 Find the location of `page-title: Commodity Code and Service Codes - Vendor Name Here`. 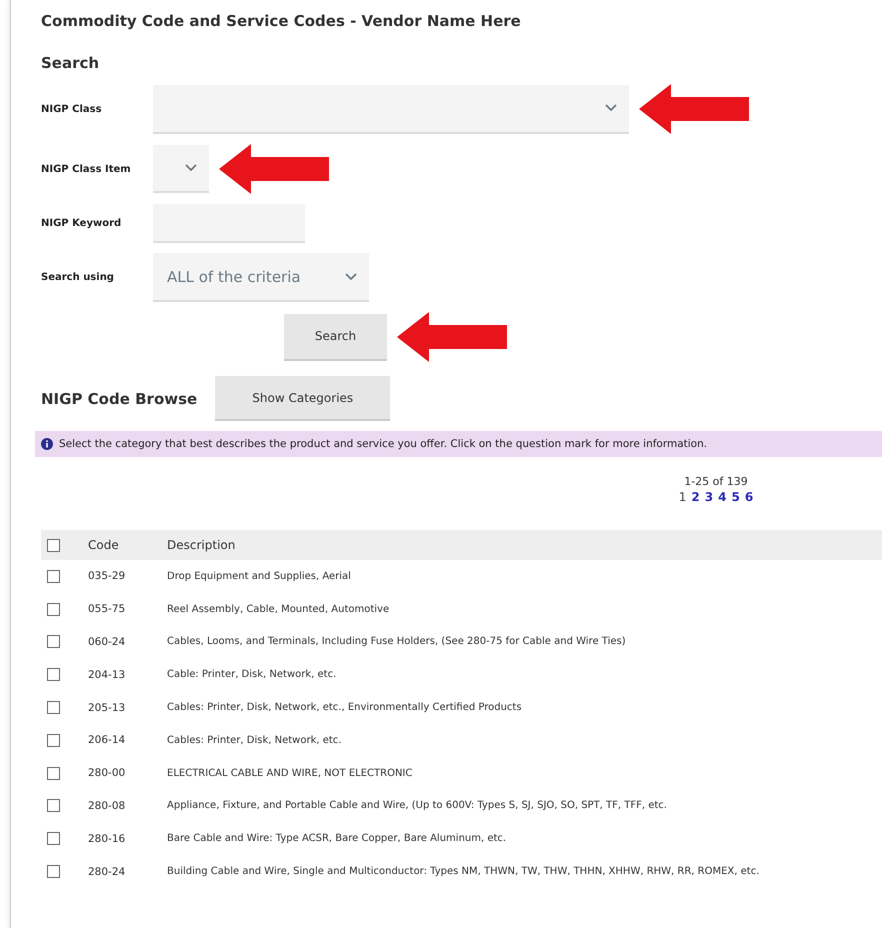

page-title: Commodity Code and Service Codes - Vendor Name Here is located at coordinates (281, 21).